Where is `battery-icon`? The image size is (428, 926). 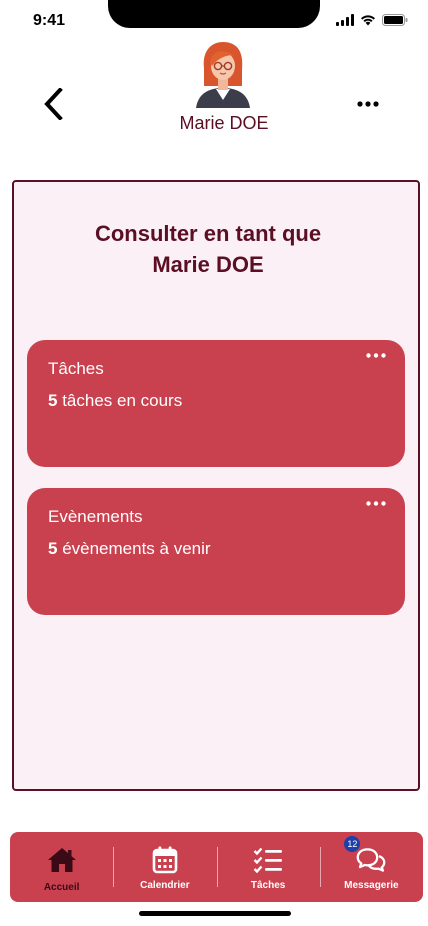 battery-icon is located at coordinates (395, 20).